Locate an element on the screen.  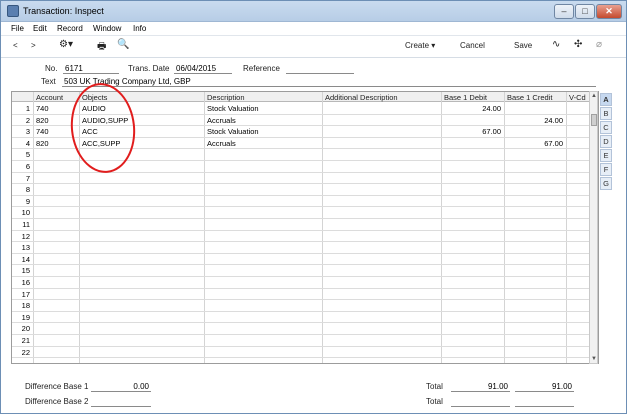
scroll-down-icon: ▼ is located at coordinates (594, 359).